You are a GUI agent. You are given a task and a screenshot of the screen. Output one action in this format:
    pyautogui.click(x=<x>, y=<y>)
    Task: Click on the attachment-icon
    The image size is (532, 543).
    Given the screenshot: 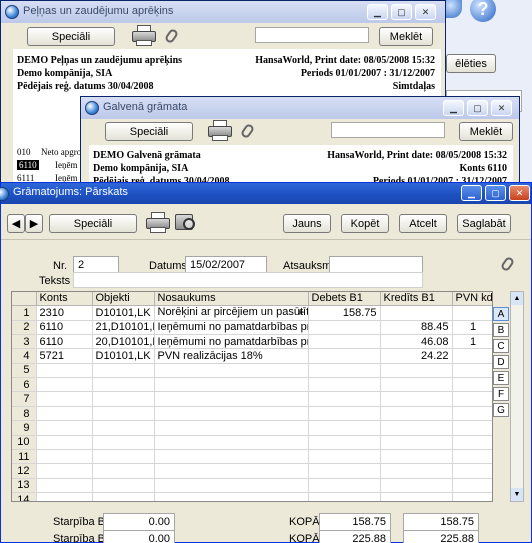 What is the action you would take?
    pyautogui.click(x=247, y=131)
    